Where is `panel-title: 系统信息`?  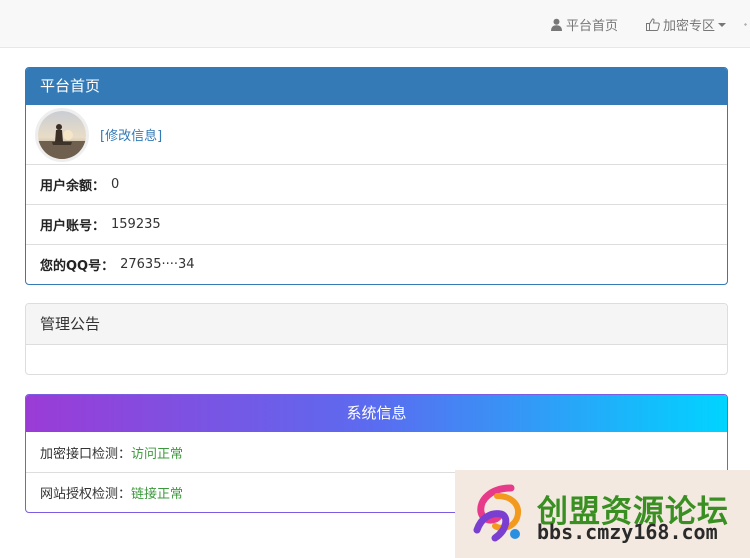 panel-title: 系统信息 is located at coordinates (376, 413).